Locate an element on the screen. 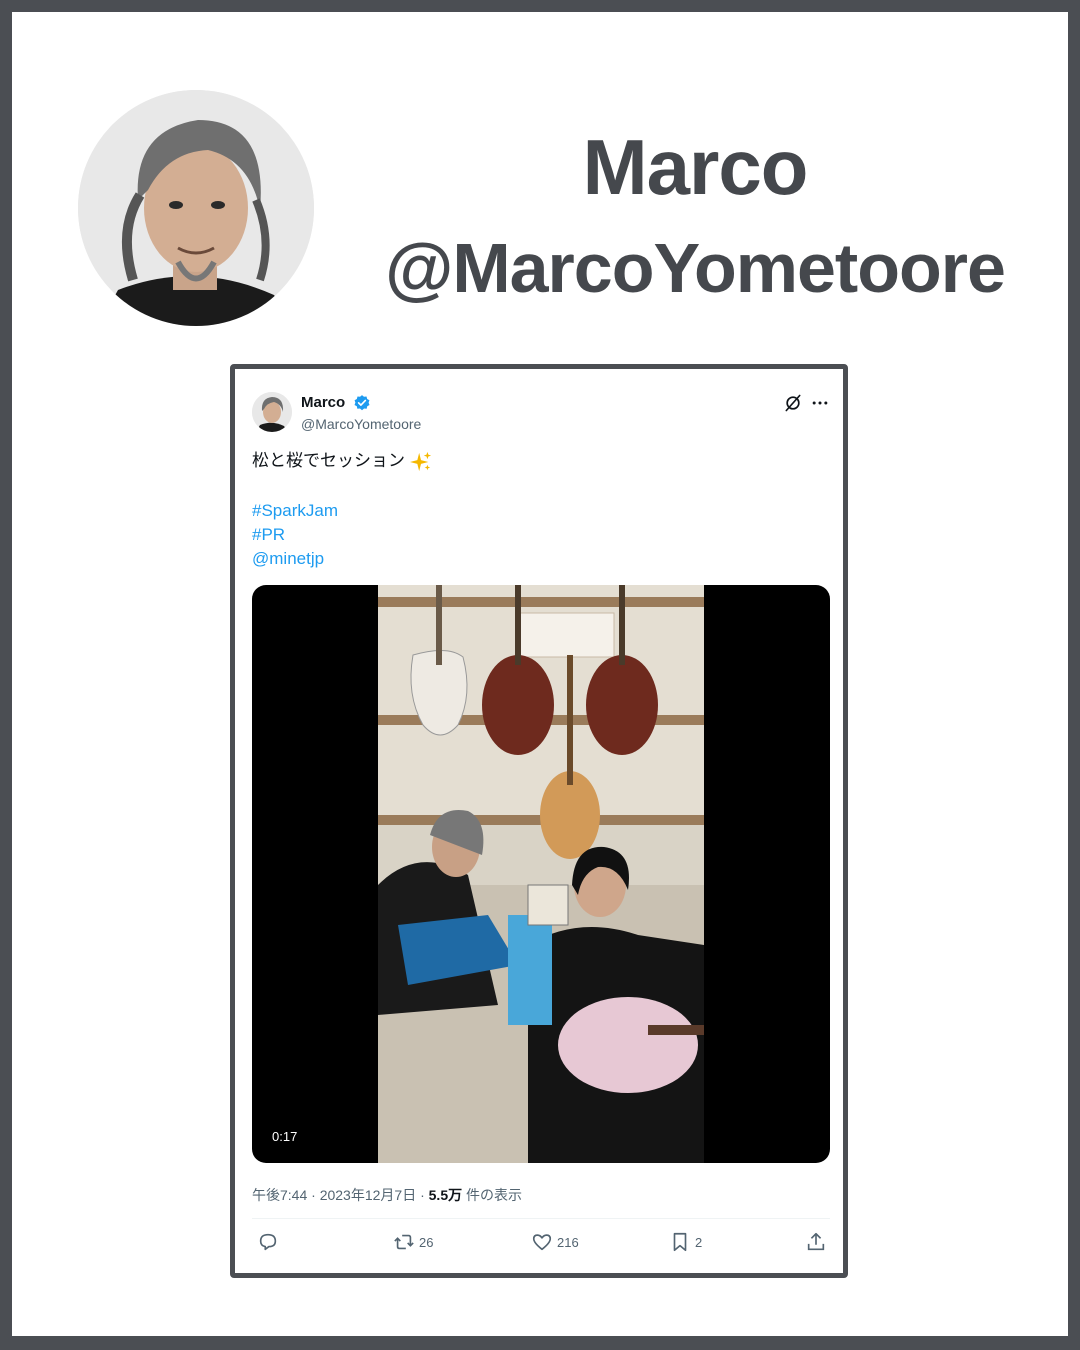 Image resolution: width=1080 pixels, height=1350 pixels. retweet-icon is located at coordinates (404, 1242).